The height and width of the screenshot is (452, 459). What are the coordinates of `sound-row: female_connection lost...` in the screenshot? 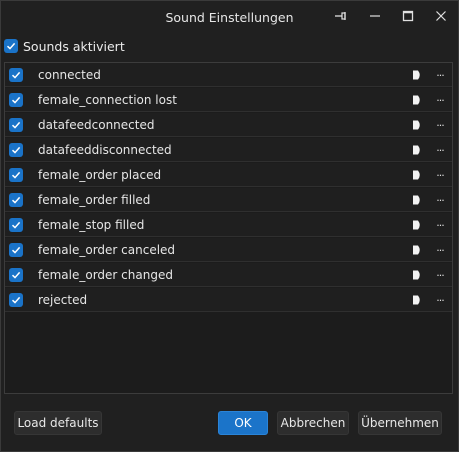 It's located at (228, 100).